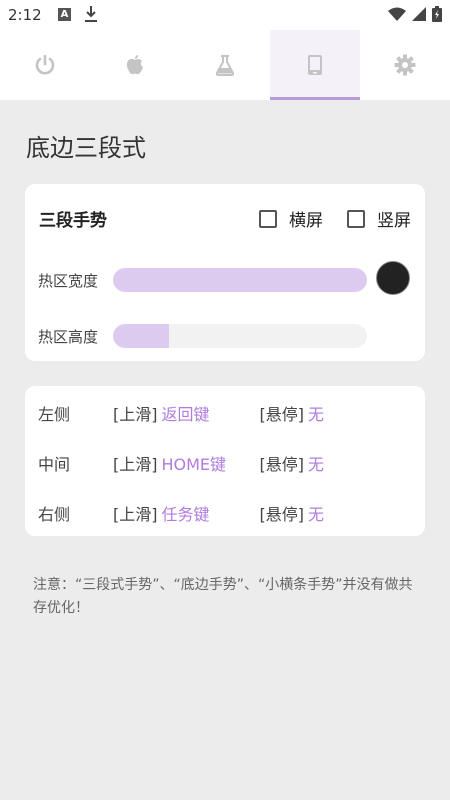  I want to click on hotzone-height-fill, so click(141, 336).